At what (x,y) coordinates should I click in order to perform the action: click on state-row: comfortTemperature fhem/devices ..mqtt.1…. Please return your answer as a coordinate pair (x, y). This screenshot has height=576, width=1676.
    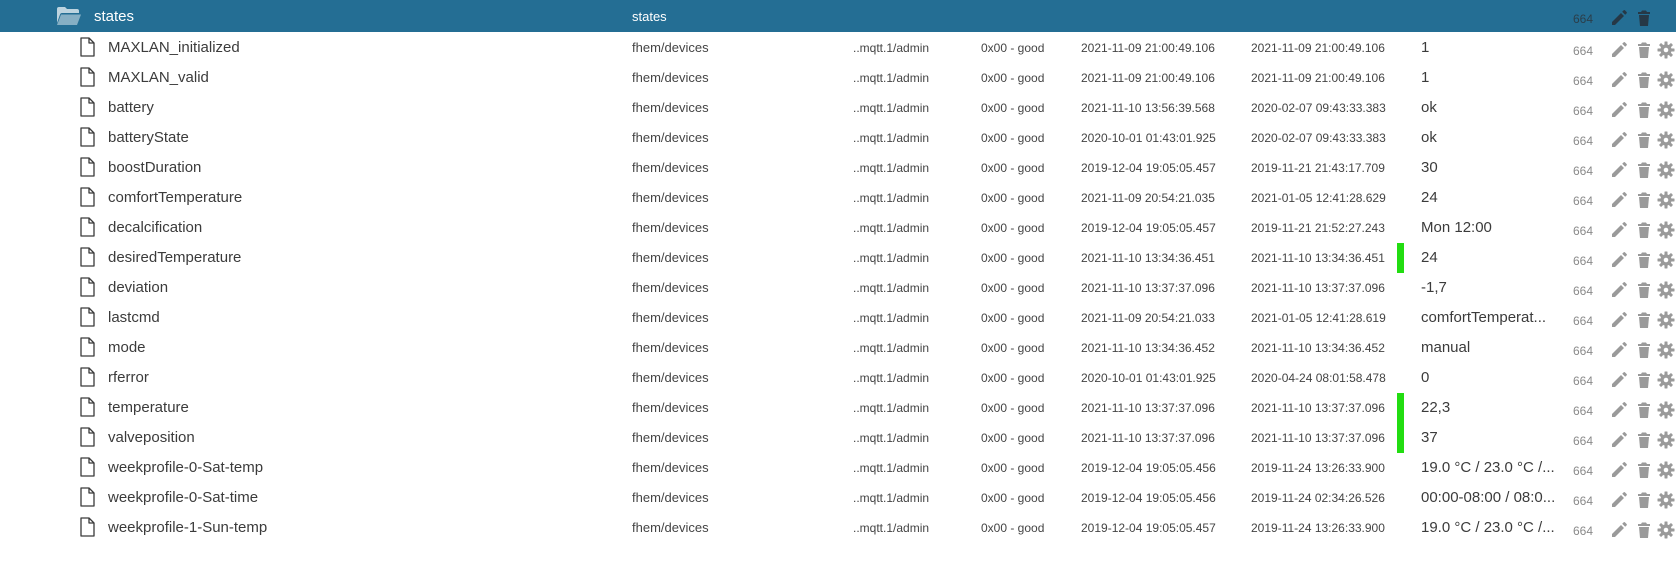
    Looking at the image, I should click on (838, 198).